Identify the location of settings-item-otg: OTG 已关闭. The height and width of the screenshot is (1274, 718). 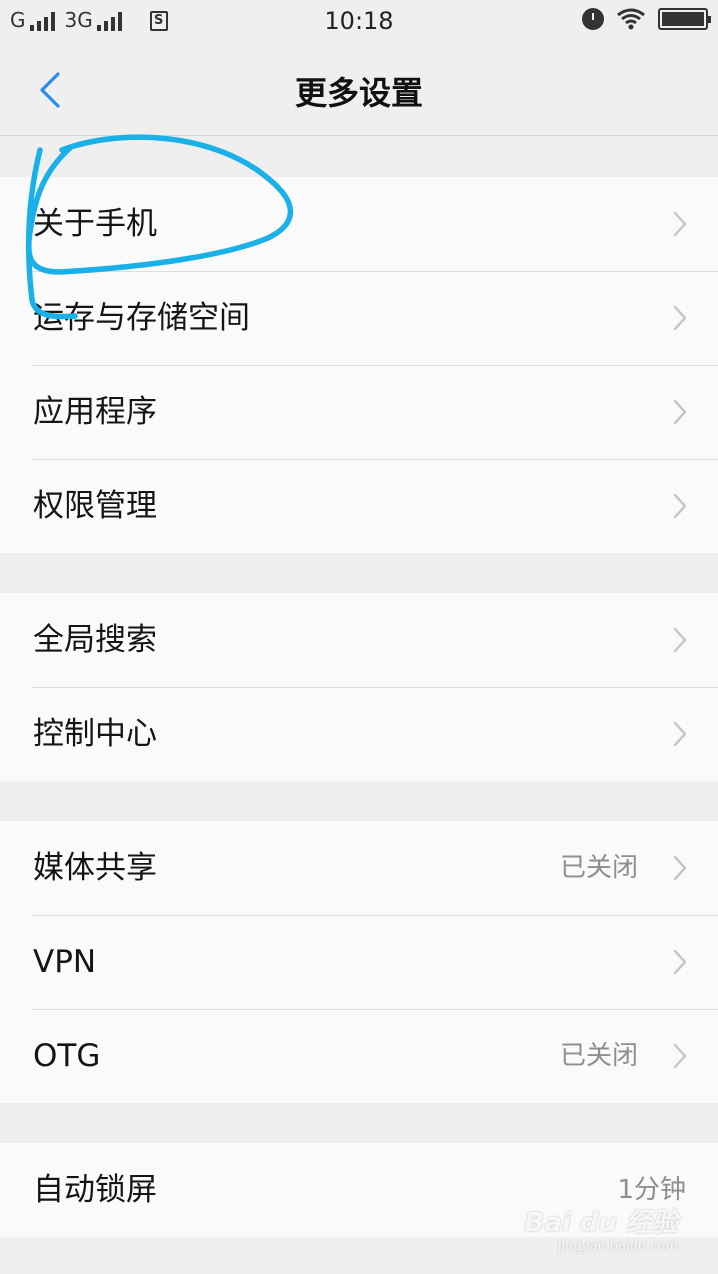
(359, 1056).